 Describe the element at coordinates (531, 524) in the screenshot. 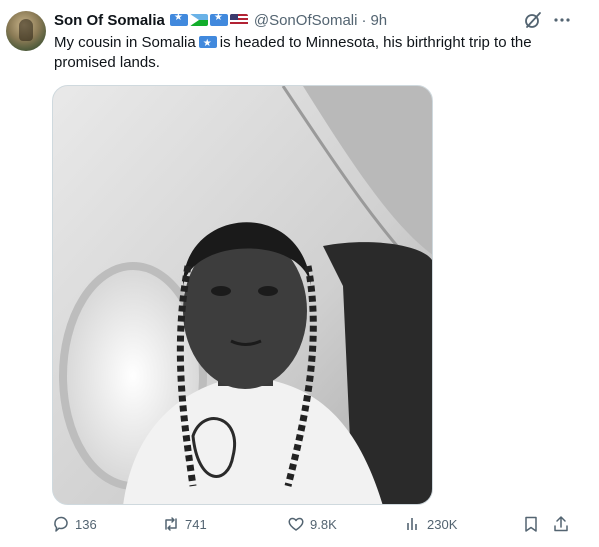

I see `bookmark-icon` at that location.